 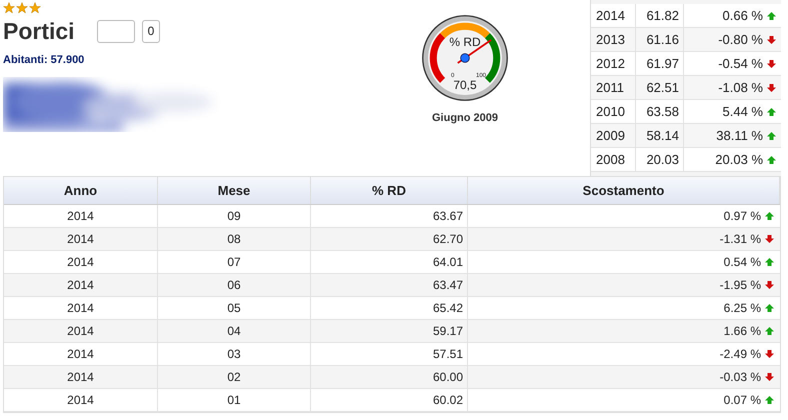 I want to click on city-name: Portici, so click(x=39, y=31).